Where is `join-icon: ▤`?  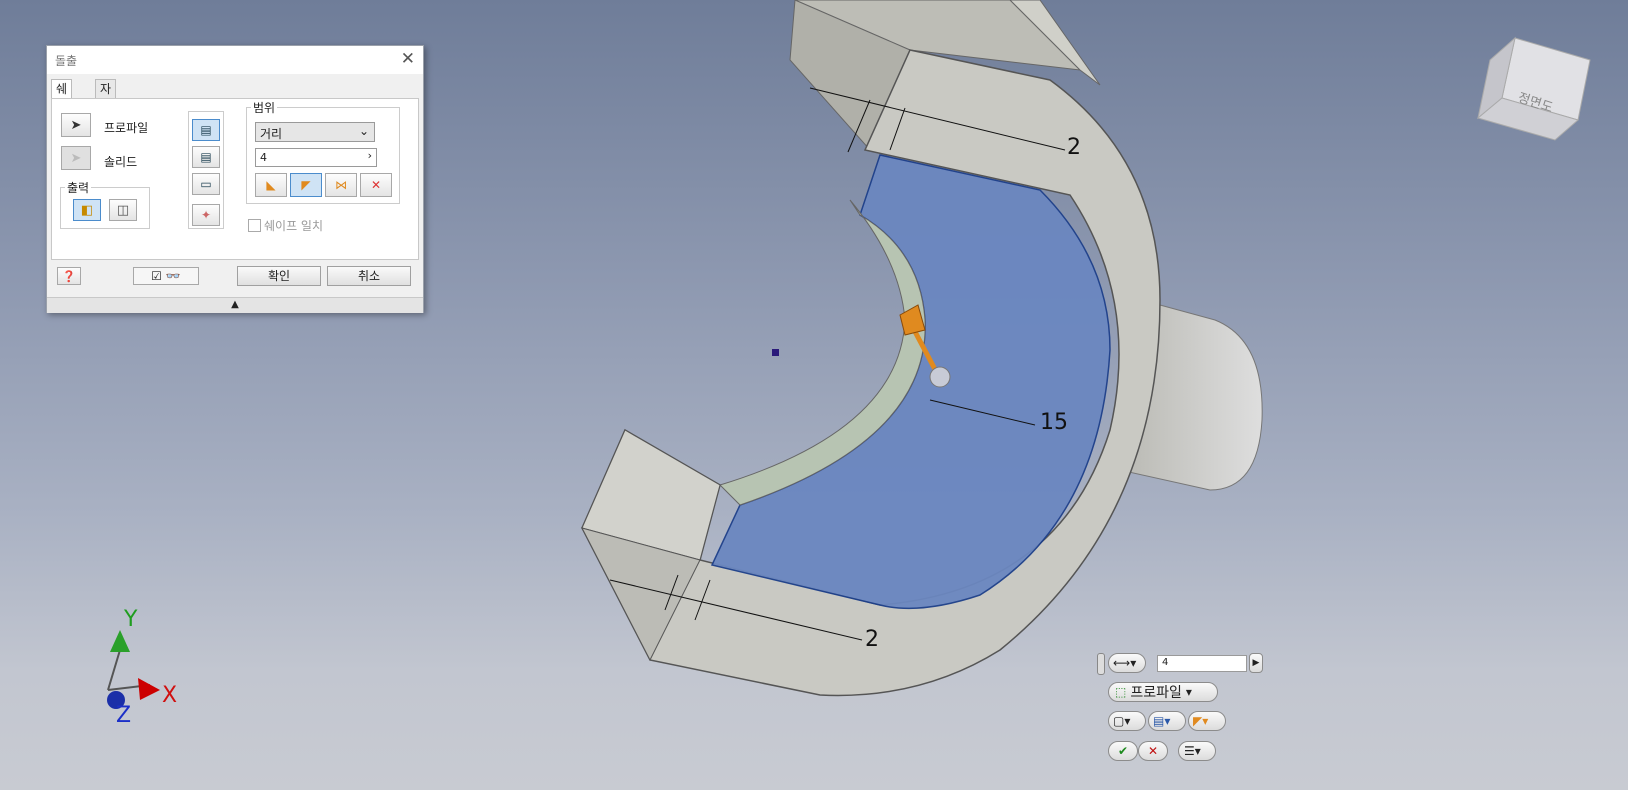 join-icon: ▤ is located at coordinates (206, 130).